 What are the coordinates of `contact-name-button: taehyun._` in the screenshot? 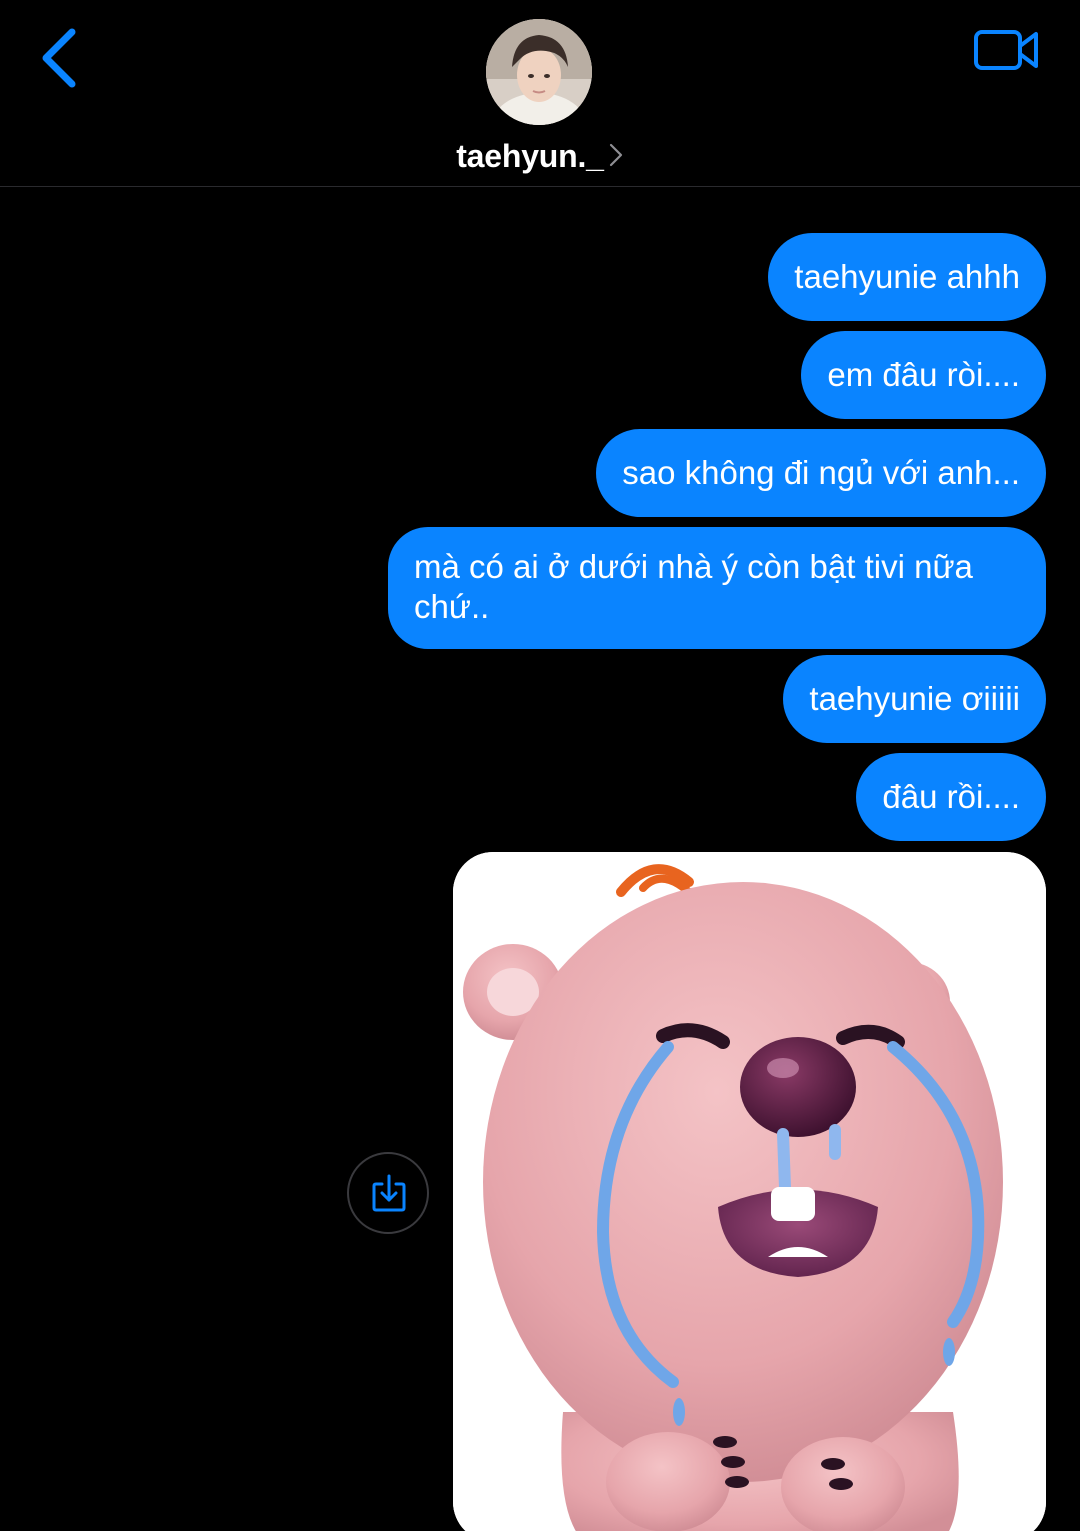 It's located at (540, 156).